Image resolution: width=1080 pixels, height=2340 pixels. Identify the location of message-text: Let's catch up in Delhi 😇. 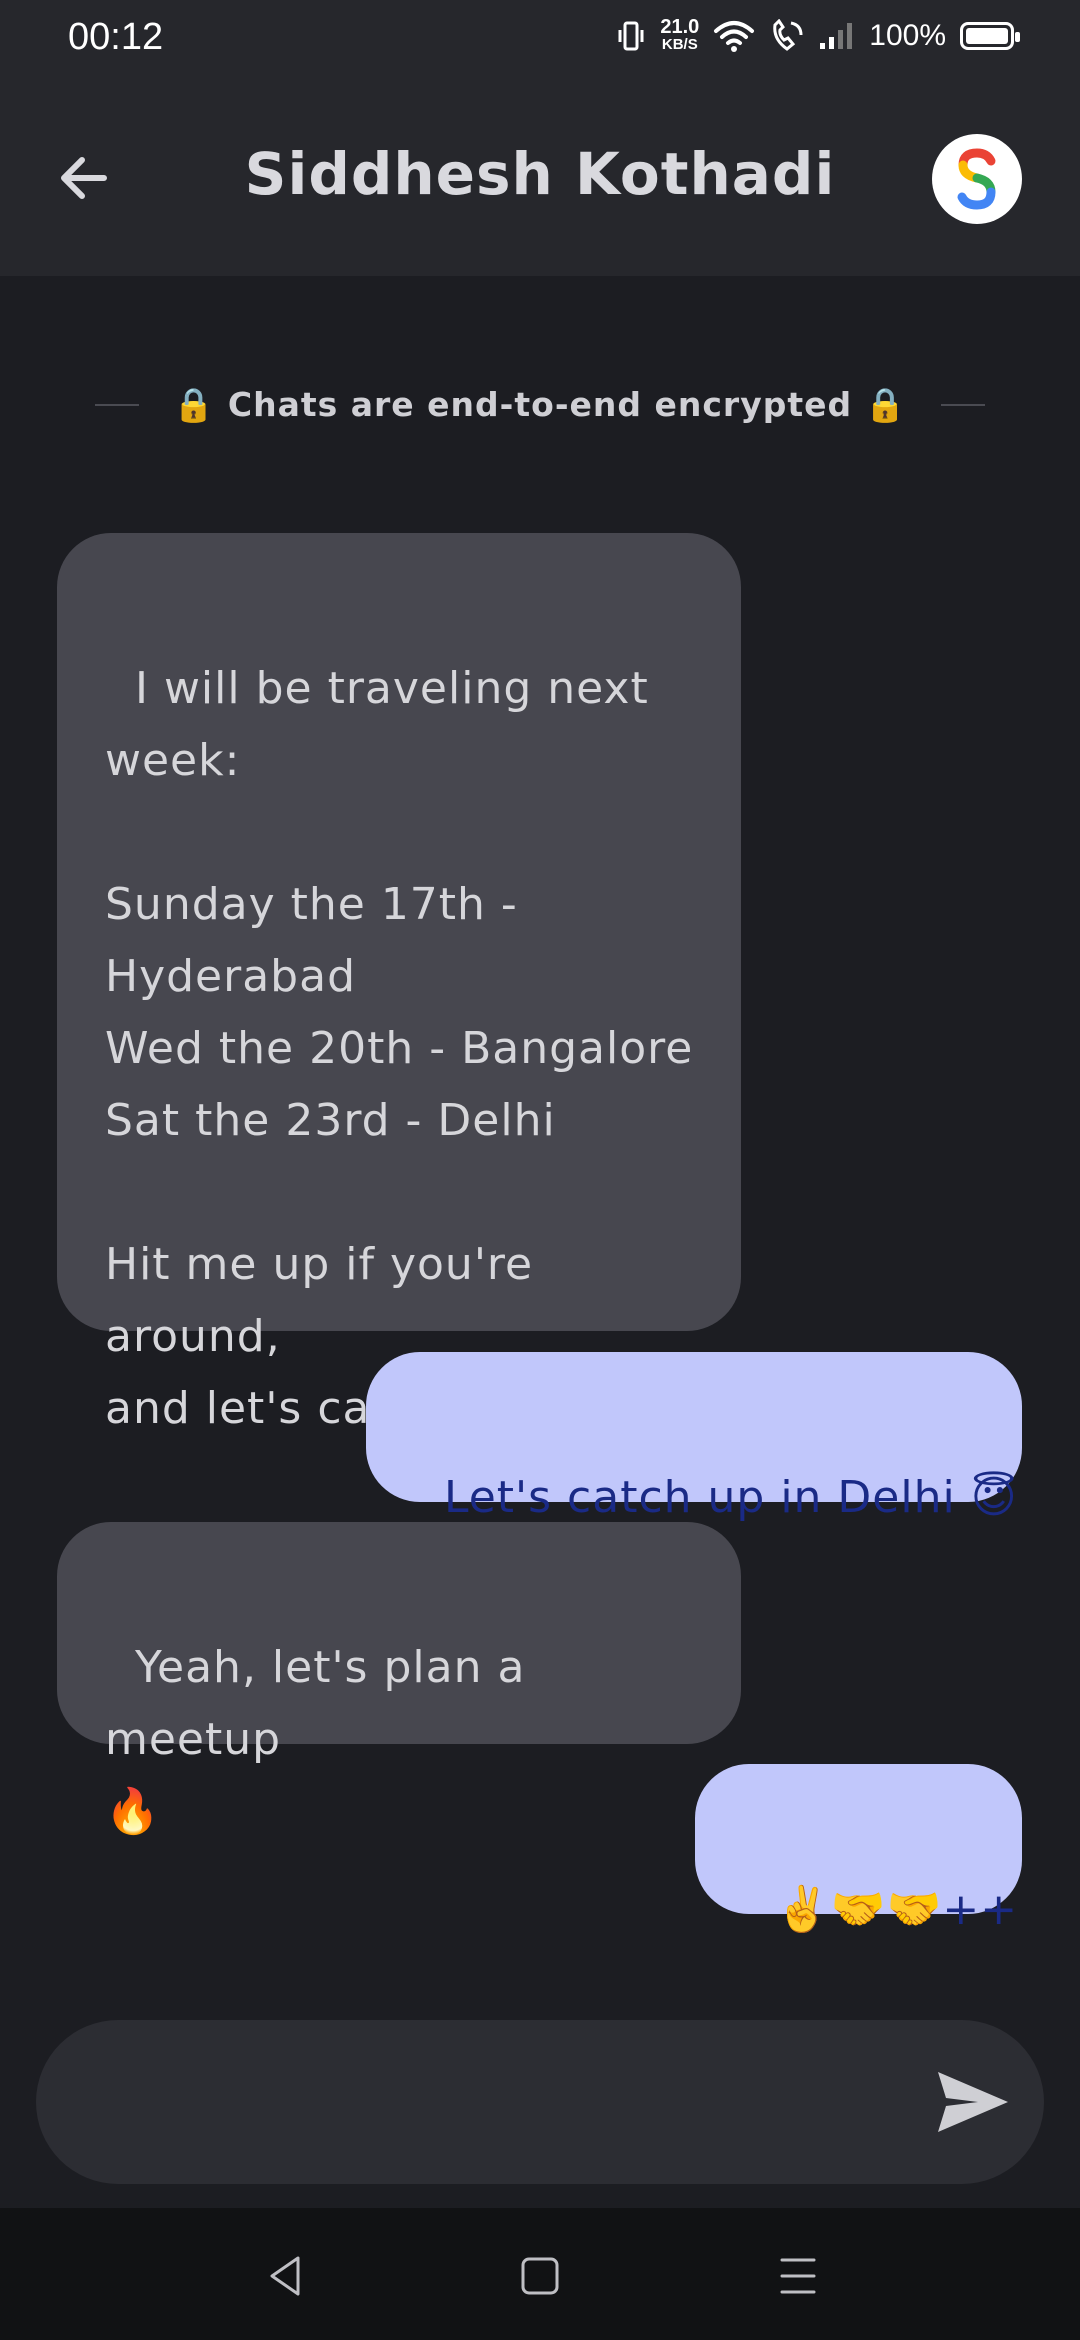
(730, 1497).